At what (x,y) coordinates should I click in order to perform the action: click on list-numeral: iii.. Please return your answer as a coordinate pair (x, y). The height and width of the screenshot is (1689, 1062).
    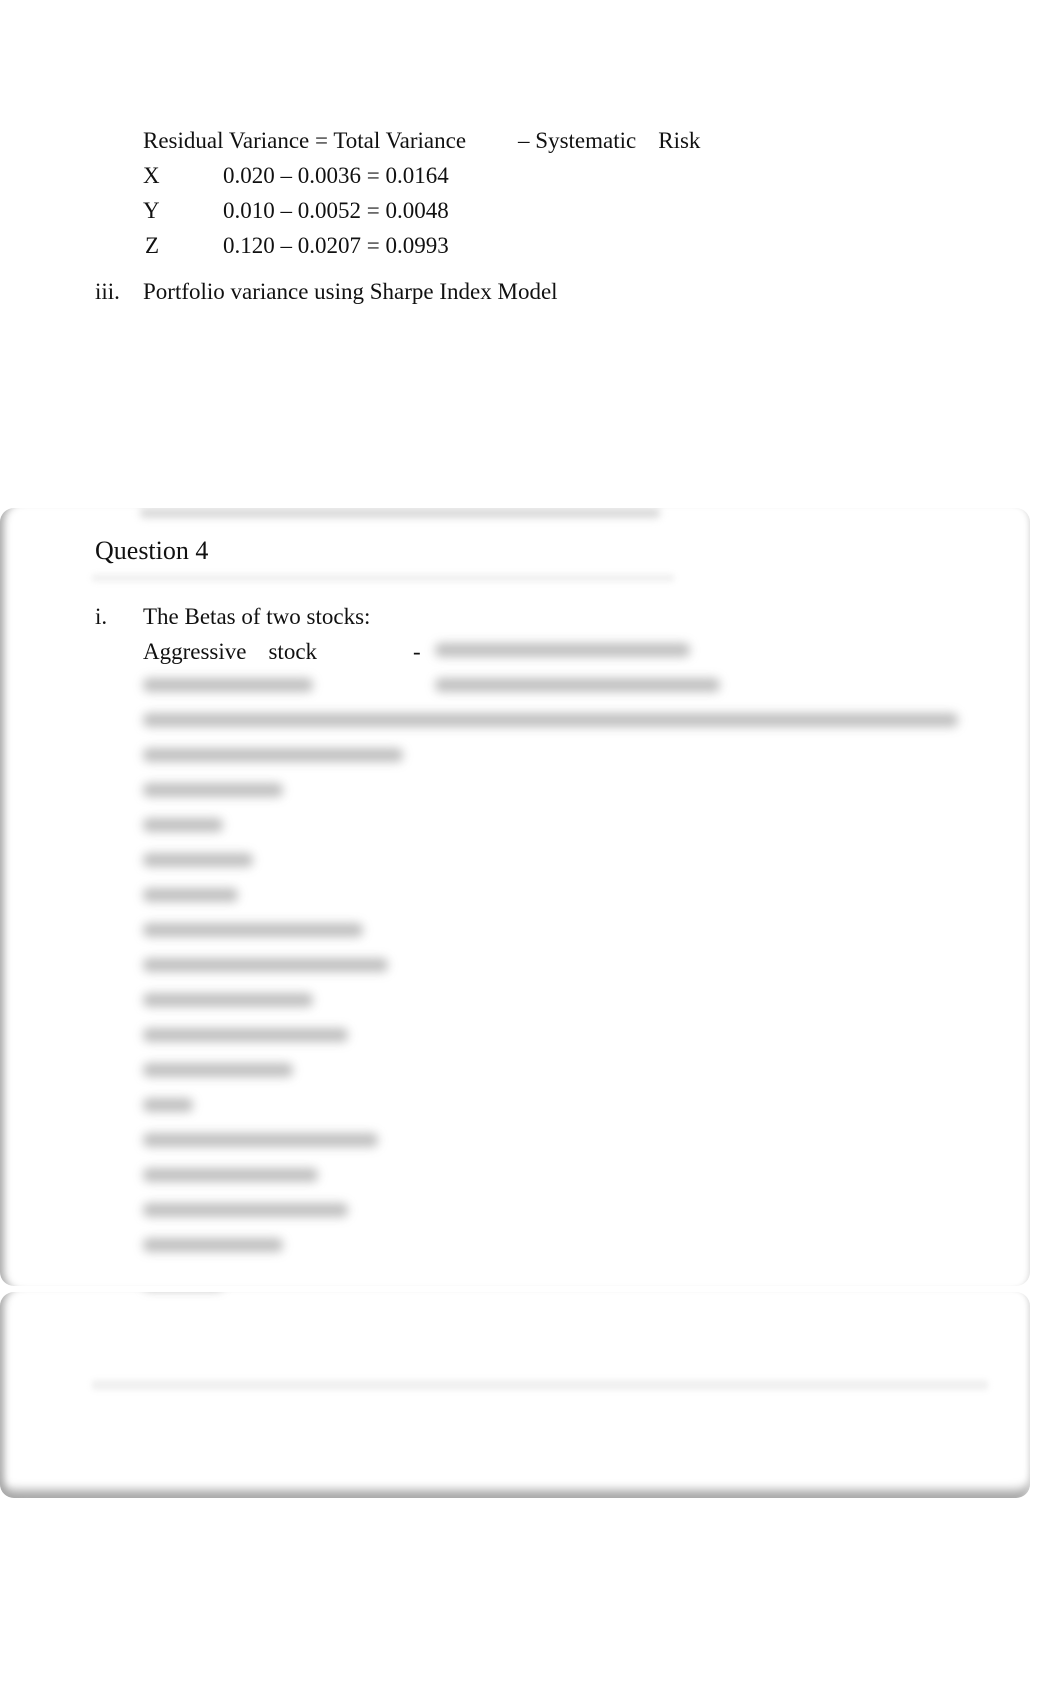
    Looking at the image, I should click on (107, 291).